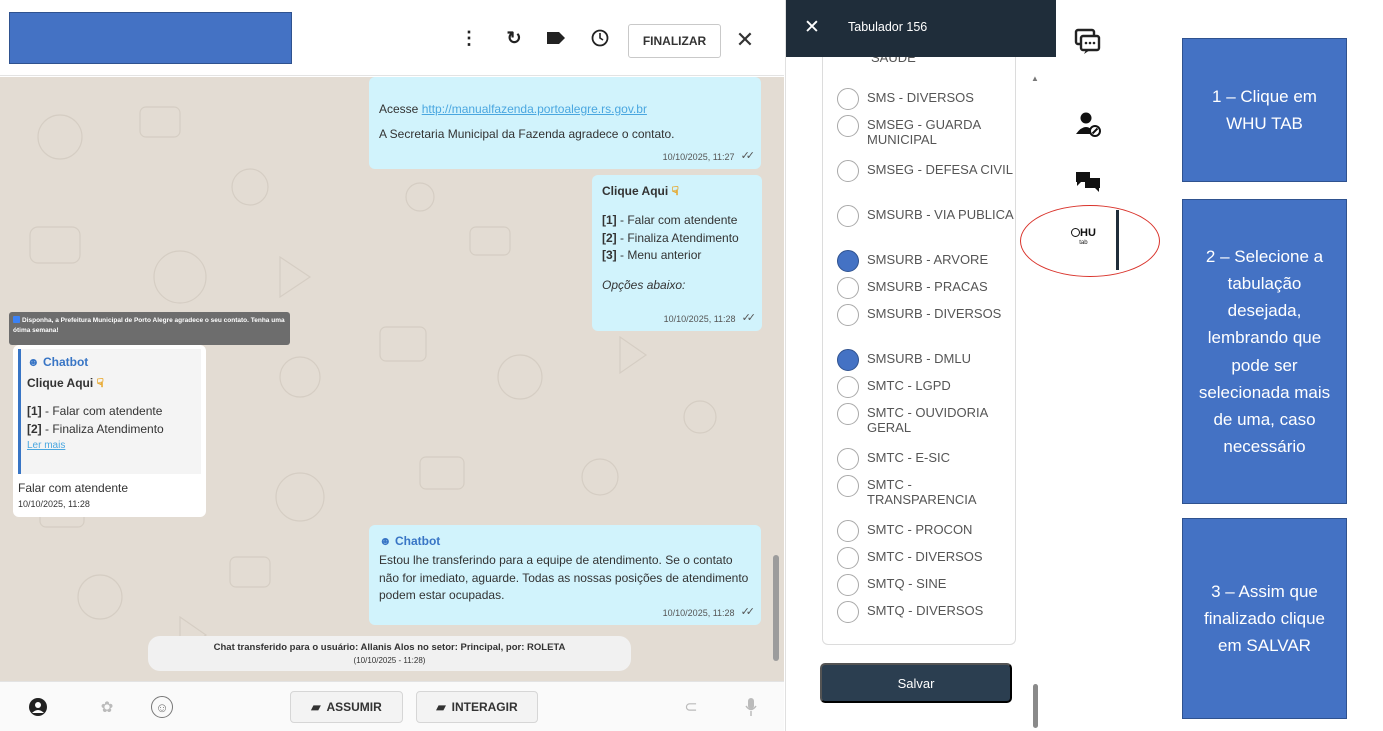 The height and width of the screenshot is (731, 1383). What do you see at coordinates (674, 41) in the screenshot?
I see `finalizar-button: FINALIZAR` at bounding box center [674, 41].